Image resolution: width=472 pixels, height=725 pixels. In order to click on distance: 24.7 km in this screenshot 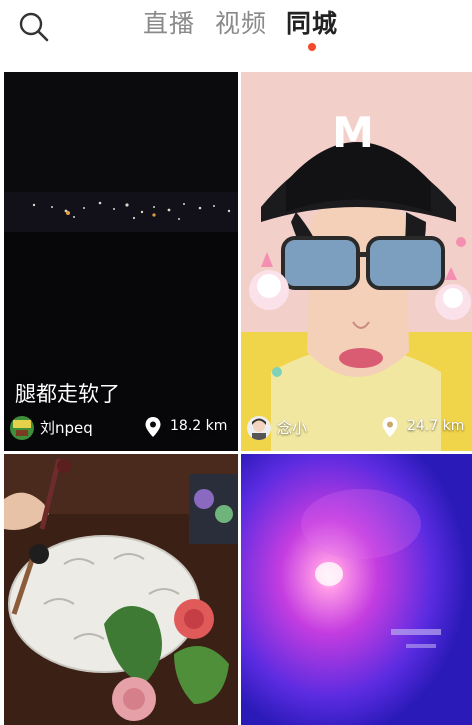, I will do `click(436, 426)`.